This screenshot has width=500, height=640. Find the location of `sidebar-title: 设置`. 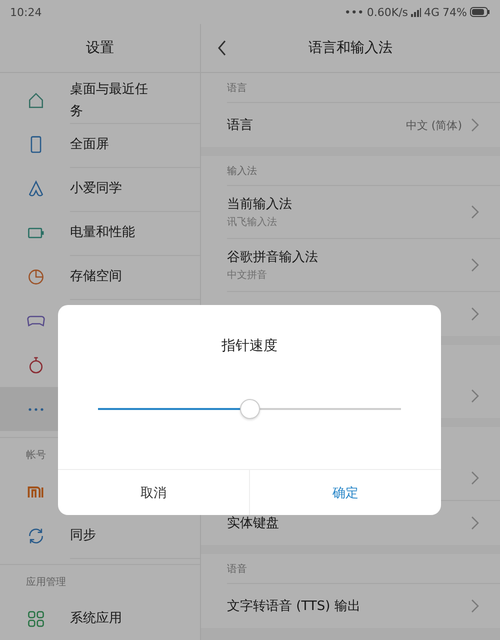

sidebar-title: 设置 is located at coordinates (100, 48).